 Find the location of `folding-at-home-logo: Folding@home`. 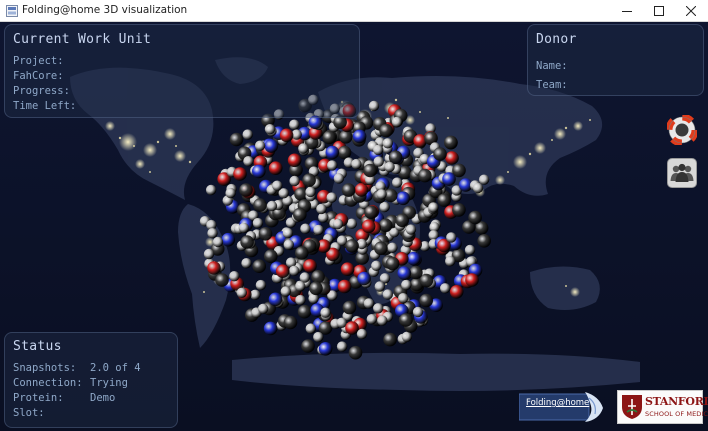

folding-at-home-logo: Folding@home is located at coordinates (562, 407).